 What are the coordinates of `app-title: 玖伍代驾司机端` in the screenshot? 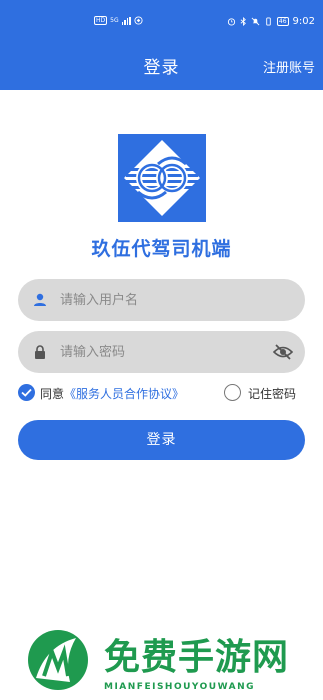 It's located at (161, 249).